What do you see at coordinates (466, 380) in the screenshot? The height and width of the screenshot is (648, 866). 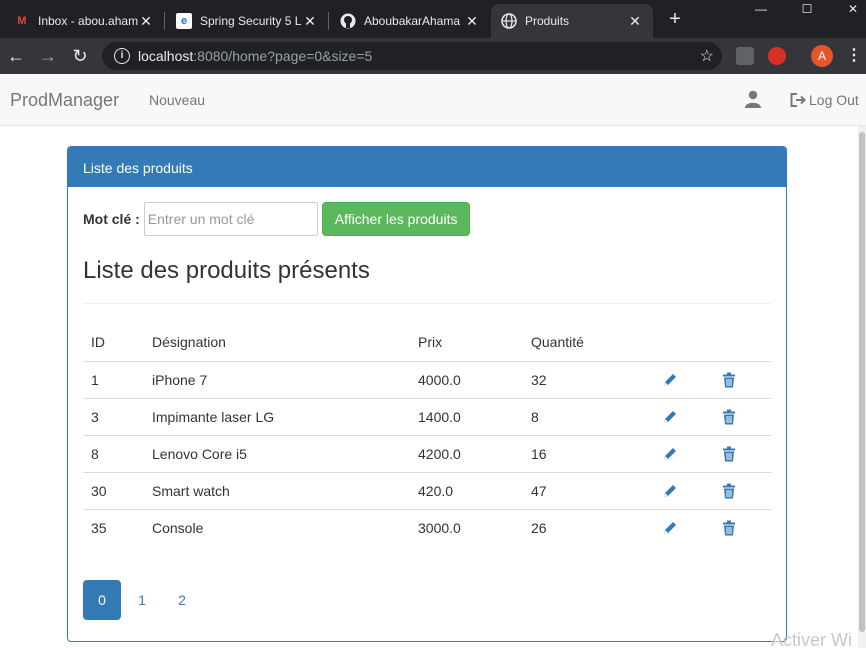 I see `cell-prix: 4000.0` at bounding box center [466, 380].